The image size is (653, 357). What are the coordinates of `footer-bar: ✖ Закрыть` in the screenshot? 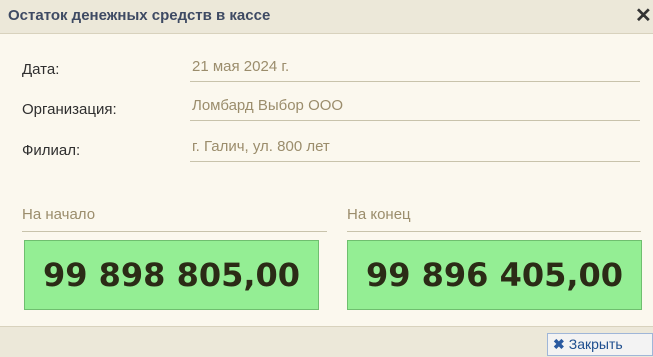 It's located at (326, 341).